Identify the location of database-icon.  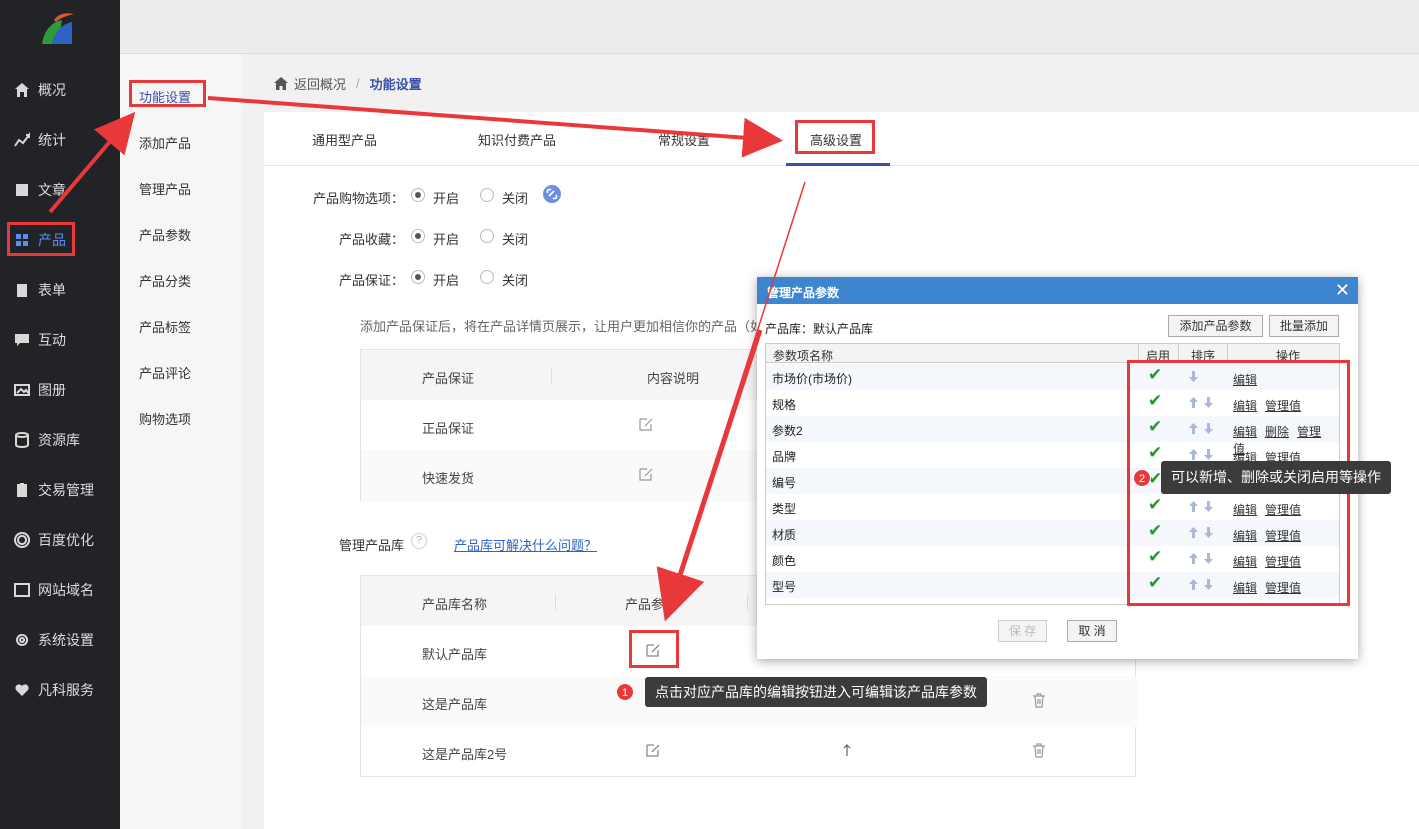
(22, 440).